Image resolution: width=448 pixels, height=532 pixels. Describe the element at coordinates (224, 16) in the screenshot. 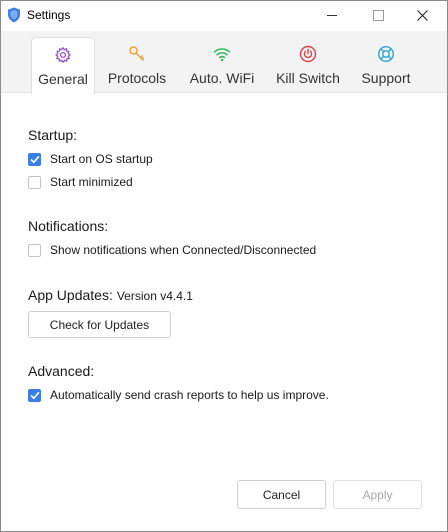

I see `title-bar: Settings` at that location.